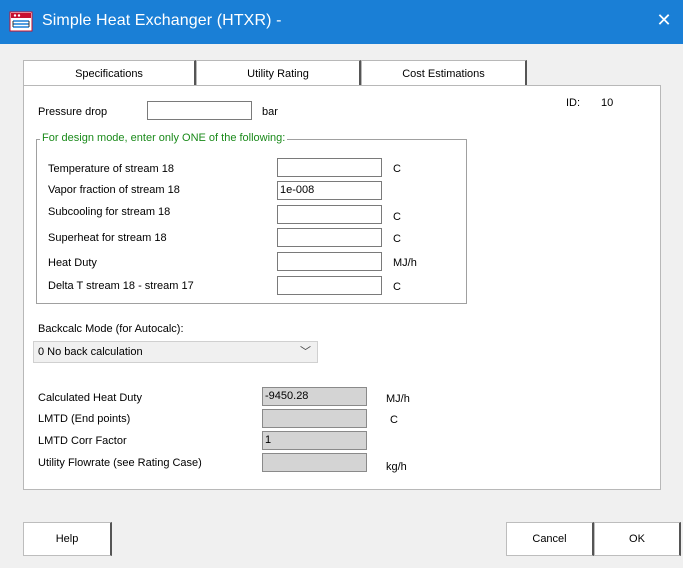  I want to click on tab-specifications: Specifications, so click(109, 73).